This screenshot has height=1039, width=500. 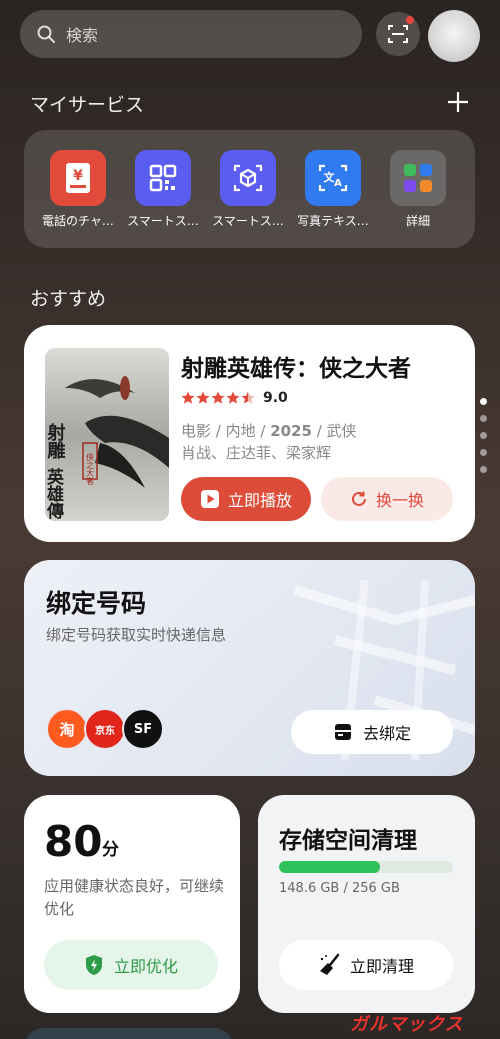 What do you see at coordinates (248, 178) in the screenshot?
I see `scan-box-icon` at bounding box center [248, 178].